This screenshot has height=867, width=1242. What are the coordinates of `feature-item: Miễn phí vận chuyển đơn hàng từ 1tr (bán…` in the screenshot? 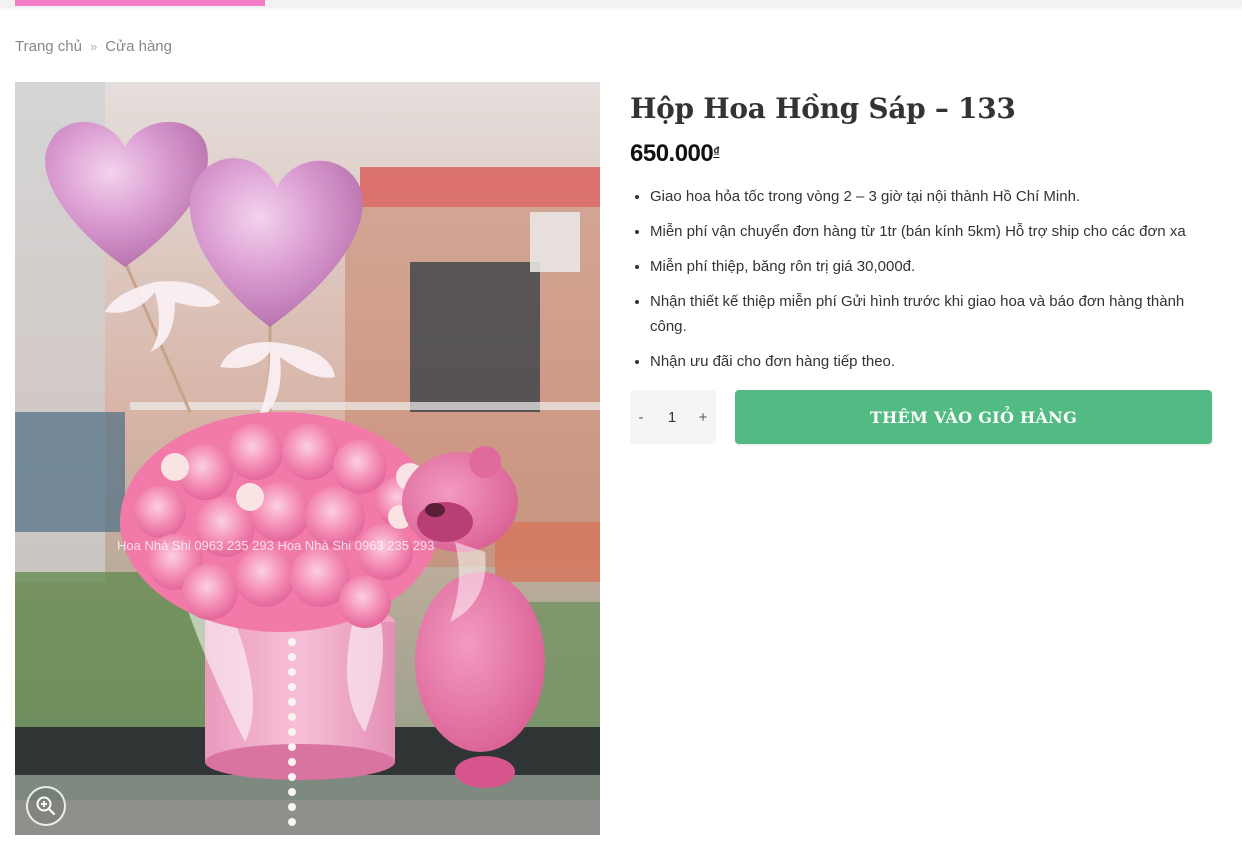 It's located at (932, 231).